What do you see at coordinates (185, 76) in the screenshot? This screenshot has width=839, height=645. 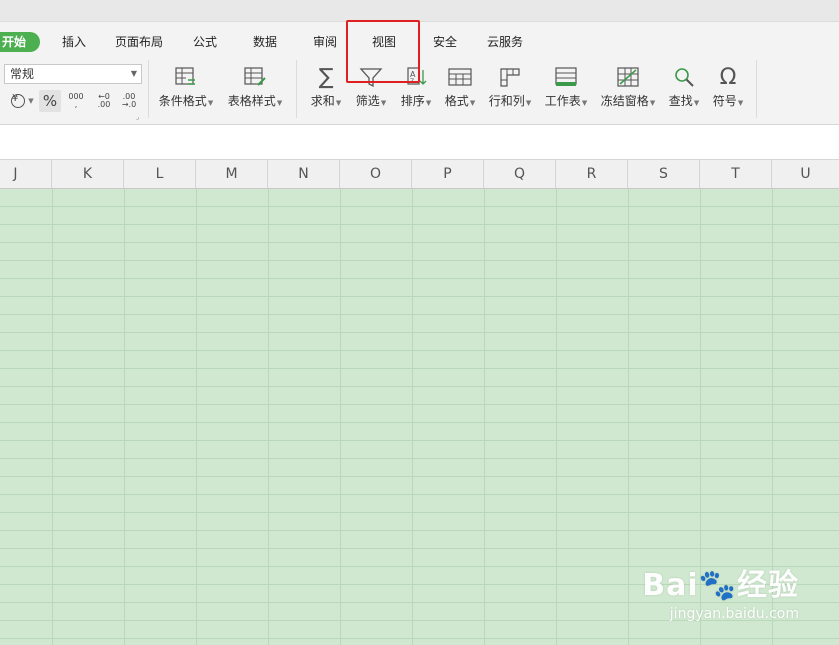 I see `conditional-format-icon` at bounding box center [185, 76].